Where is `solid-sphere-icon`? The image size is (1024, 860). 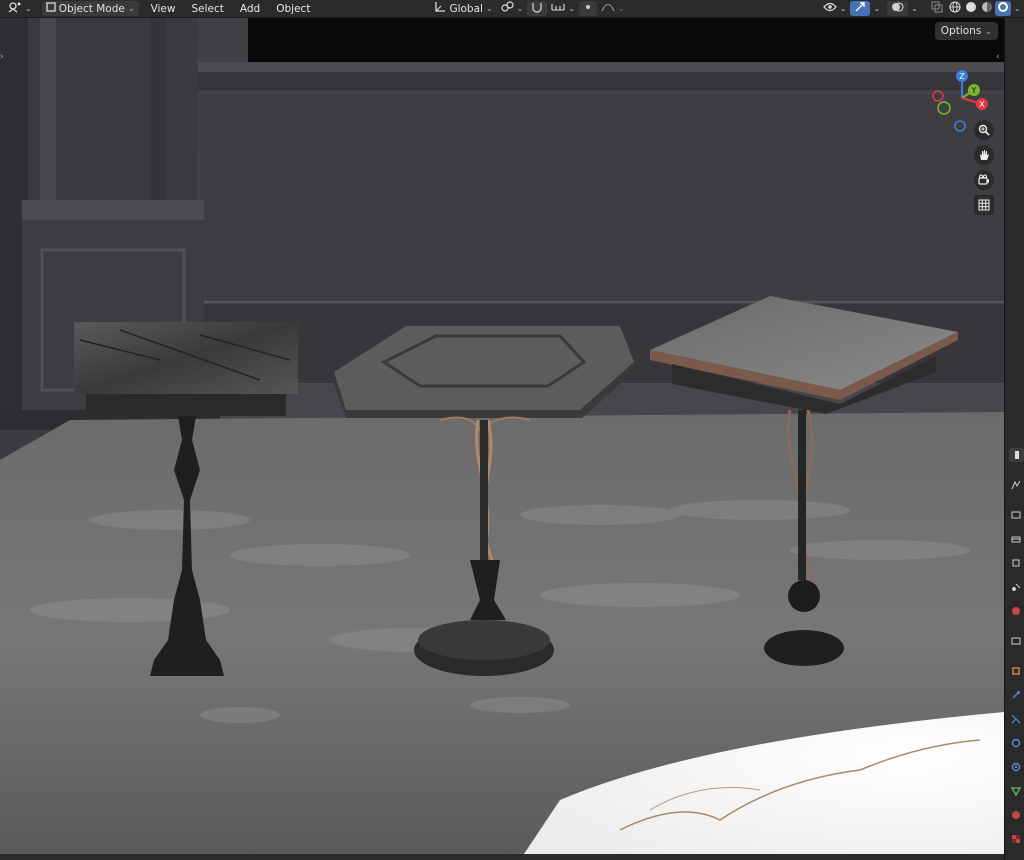 solid-sphere-icon is located at coordinates (971, 8).